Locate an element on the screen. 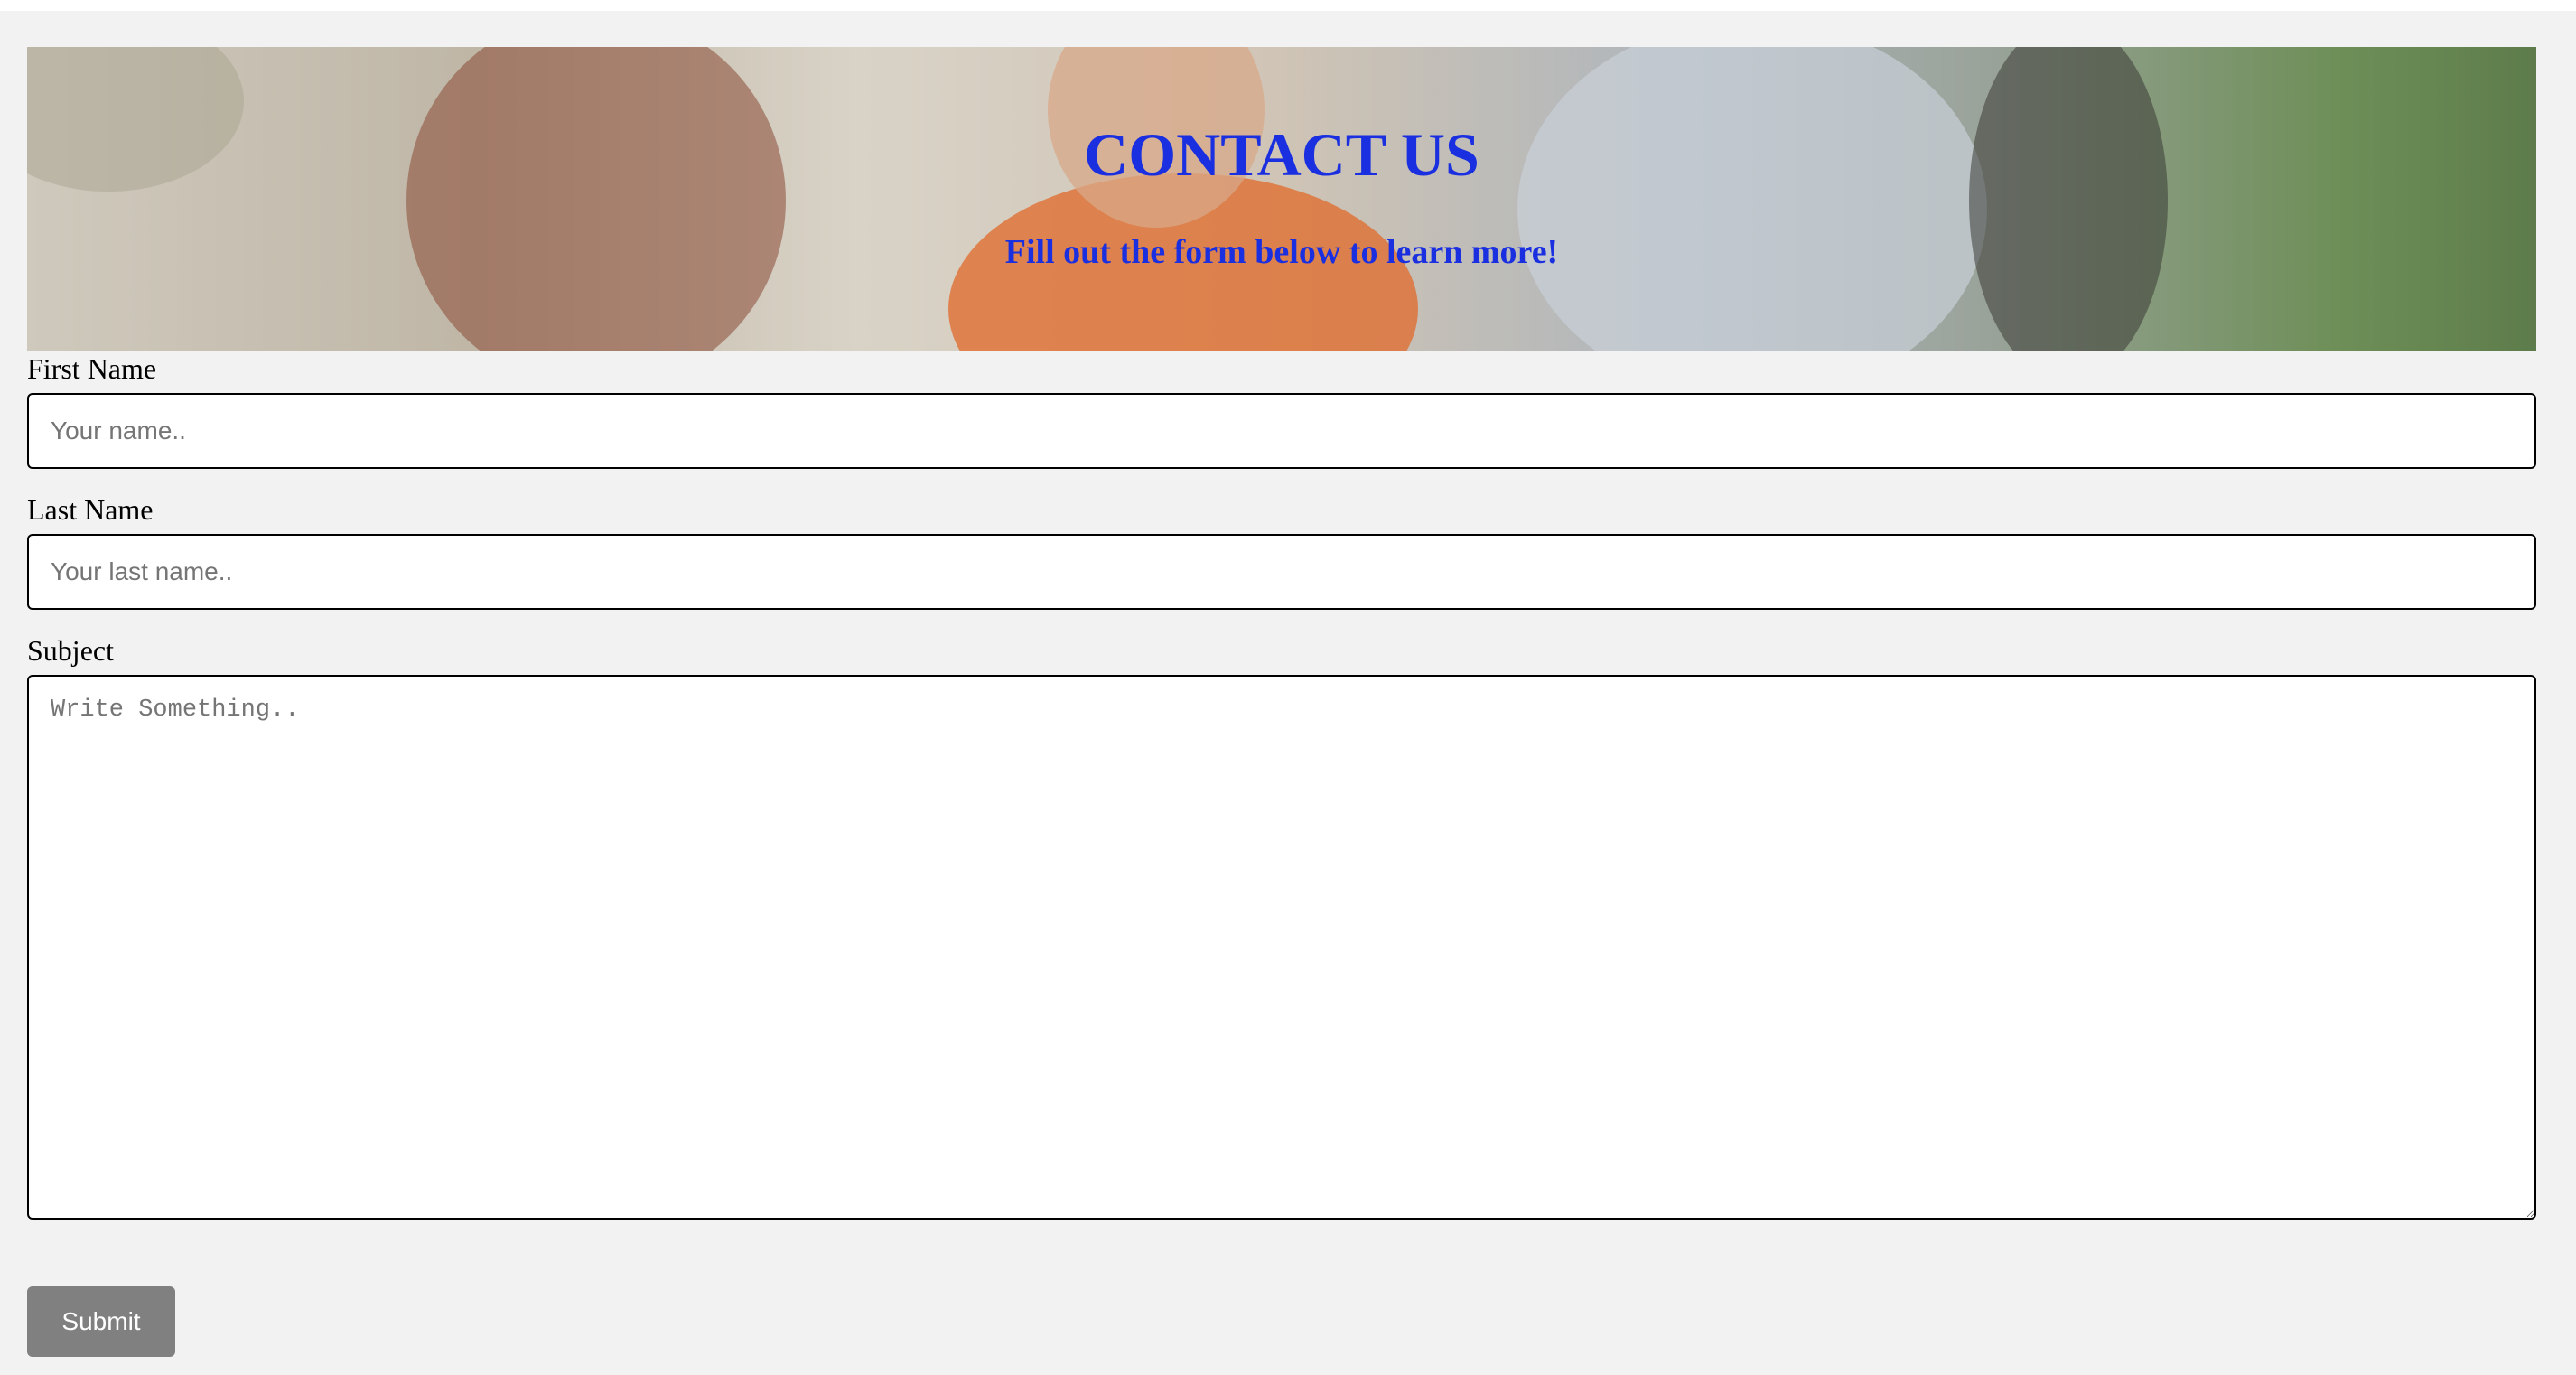 The height and width of the screenshot is (1375, 2576). page-subtitle: Fill out the form below to learn more! is located at coordinates (1281, 252).